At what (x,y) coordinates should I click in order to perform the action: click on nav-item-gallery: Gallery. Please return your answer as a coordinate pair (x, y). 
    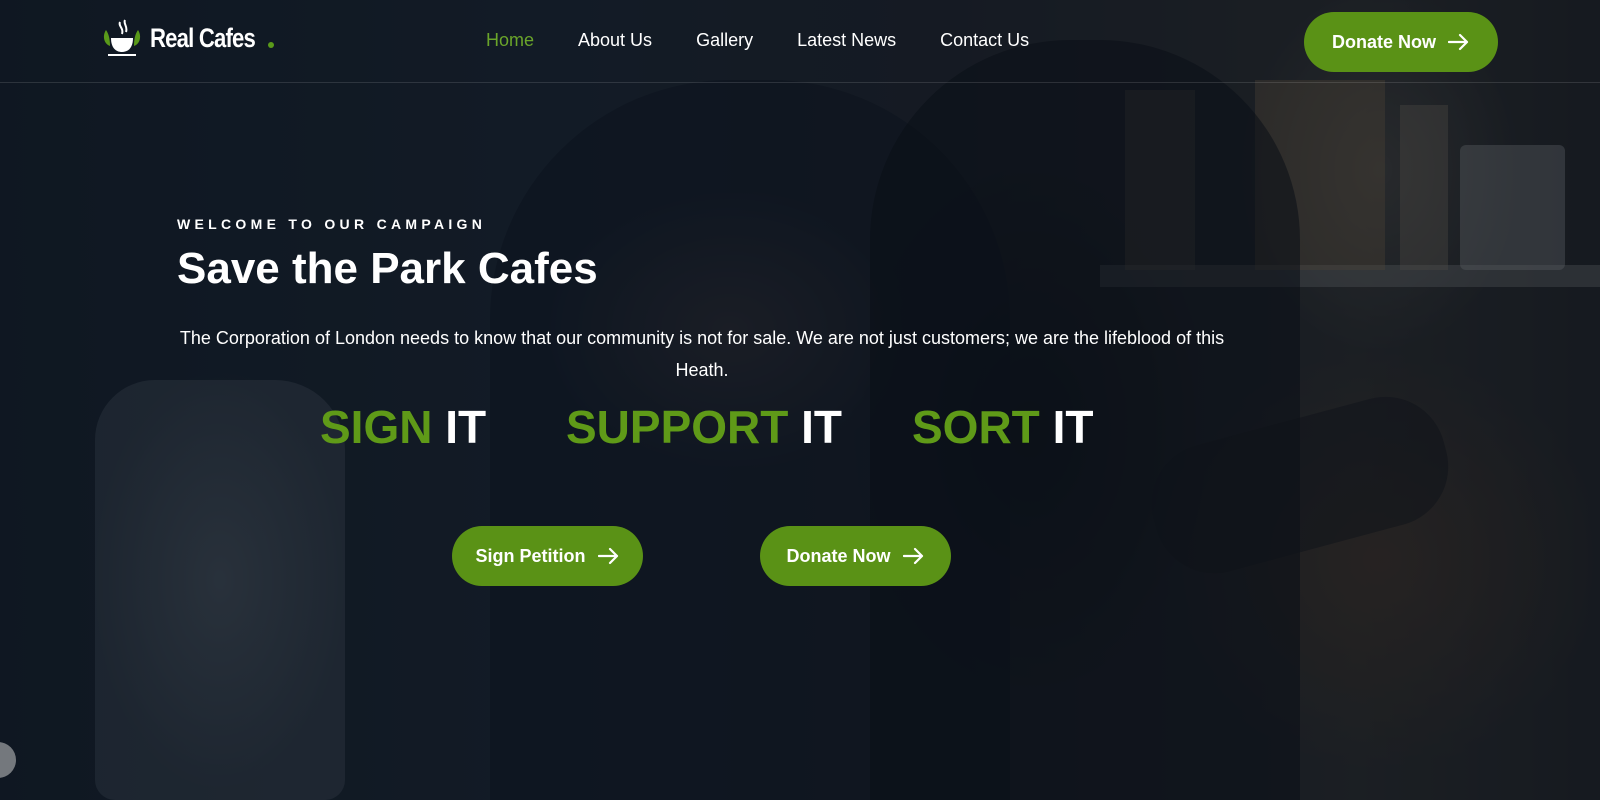
    Looking at the image, I should click on (724, 40).